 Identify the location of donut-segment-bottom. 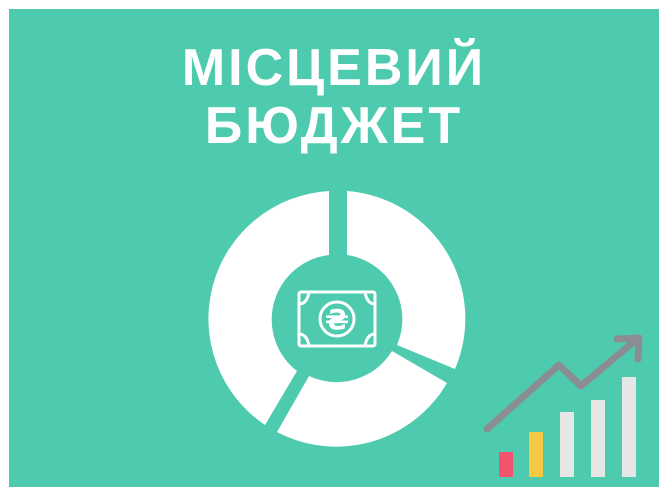
(362, 399).